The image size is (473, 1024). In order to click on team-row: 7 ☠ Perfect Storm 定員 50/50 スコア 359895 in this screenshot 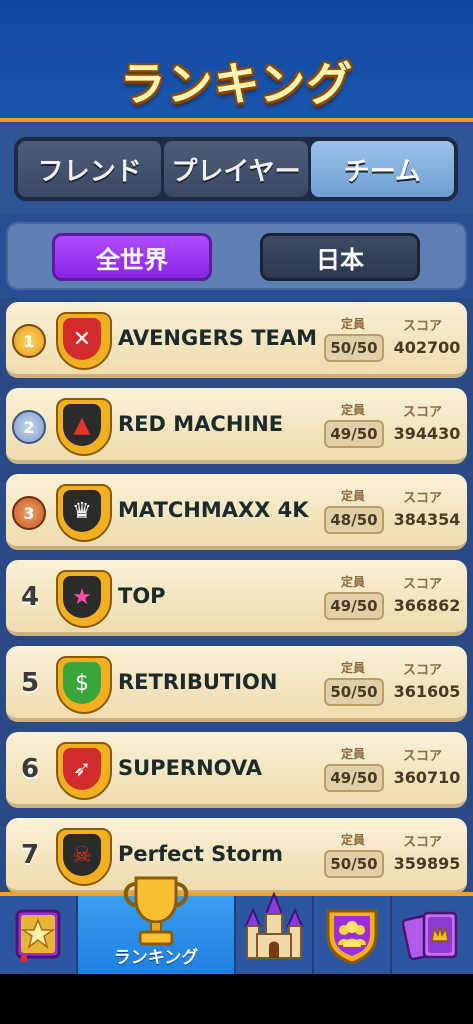, I will do `click(236, 855)`.